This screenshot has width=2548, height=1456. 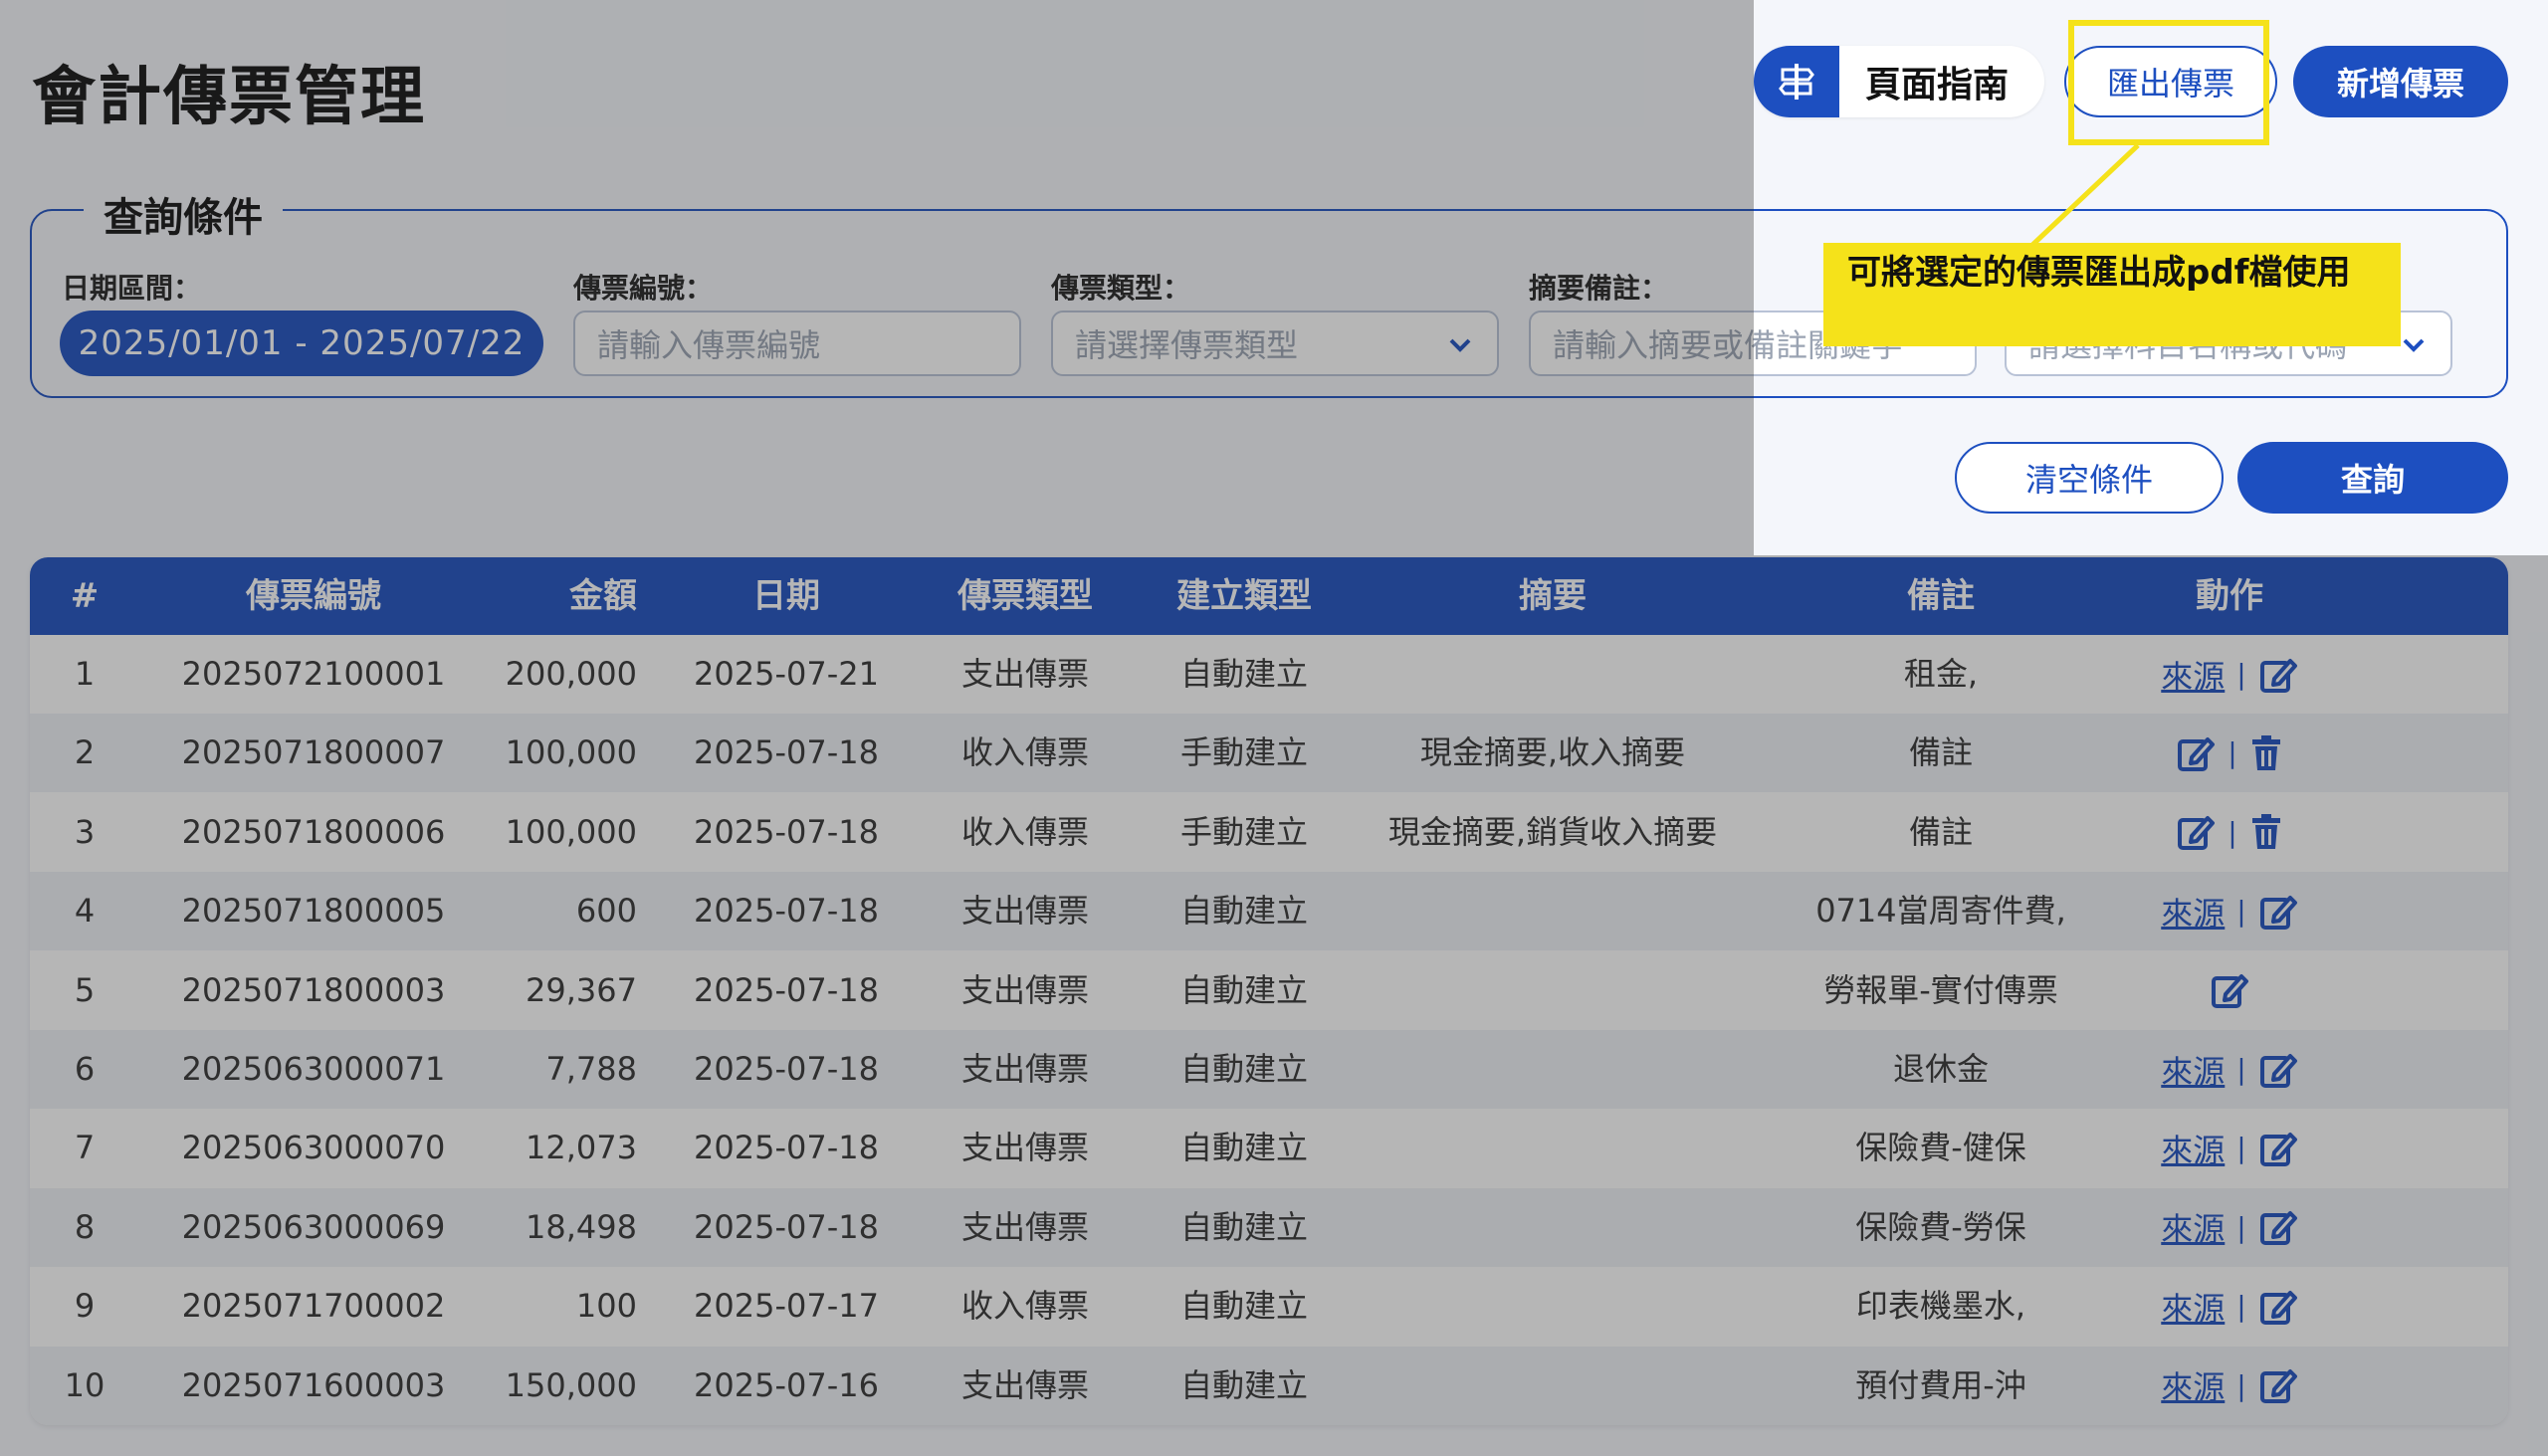 I want to click on guide-tooltip: 可將選定的傳票匯出成pdf檔使用, so click(x=2112, y=294).